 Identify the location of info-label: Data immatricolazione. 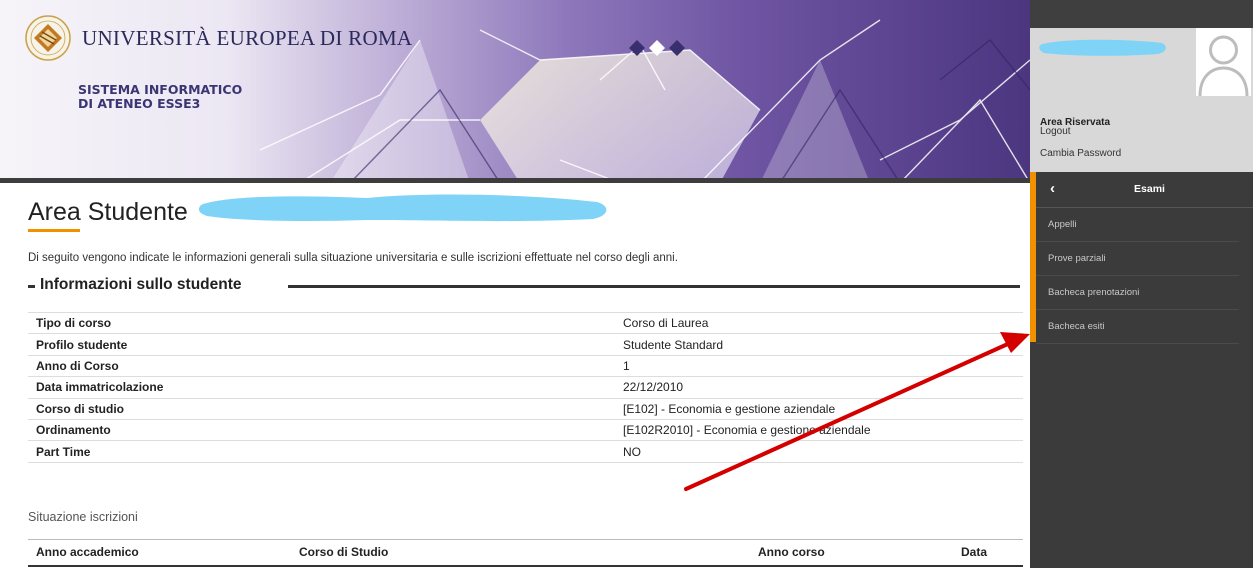
(321, 387).